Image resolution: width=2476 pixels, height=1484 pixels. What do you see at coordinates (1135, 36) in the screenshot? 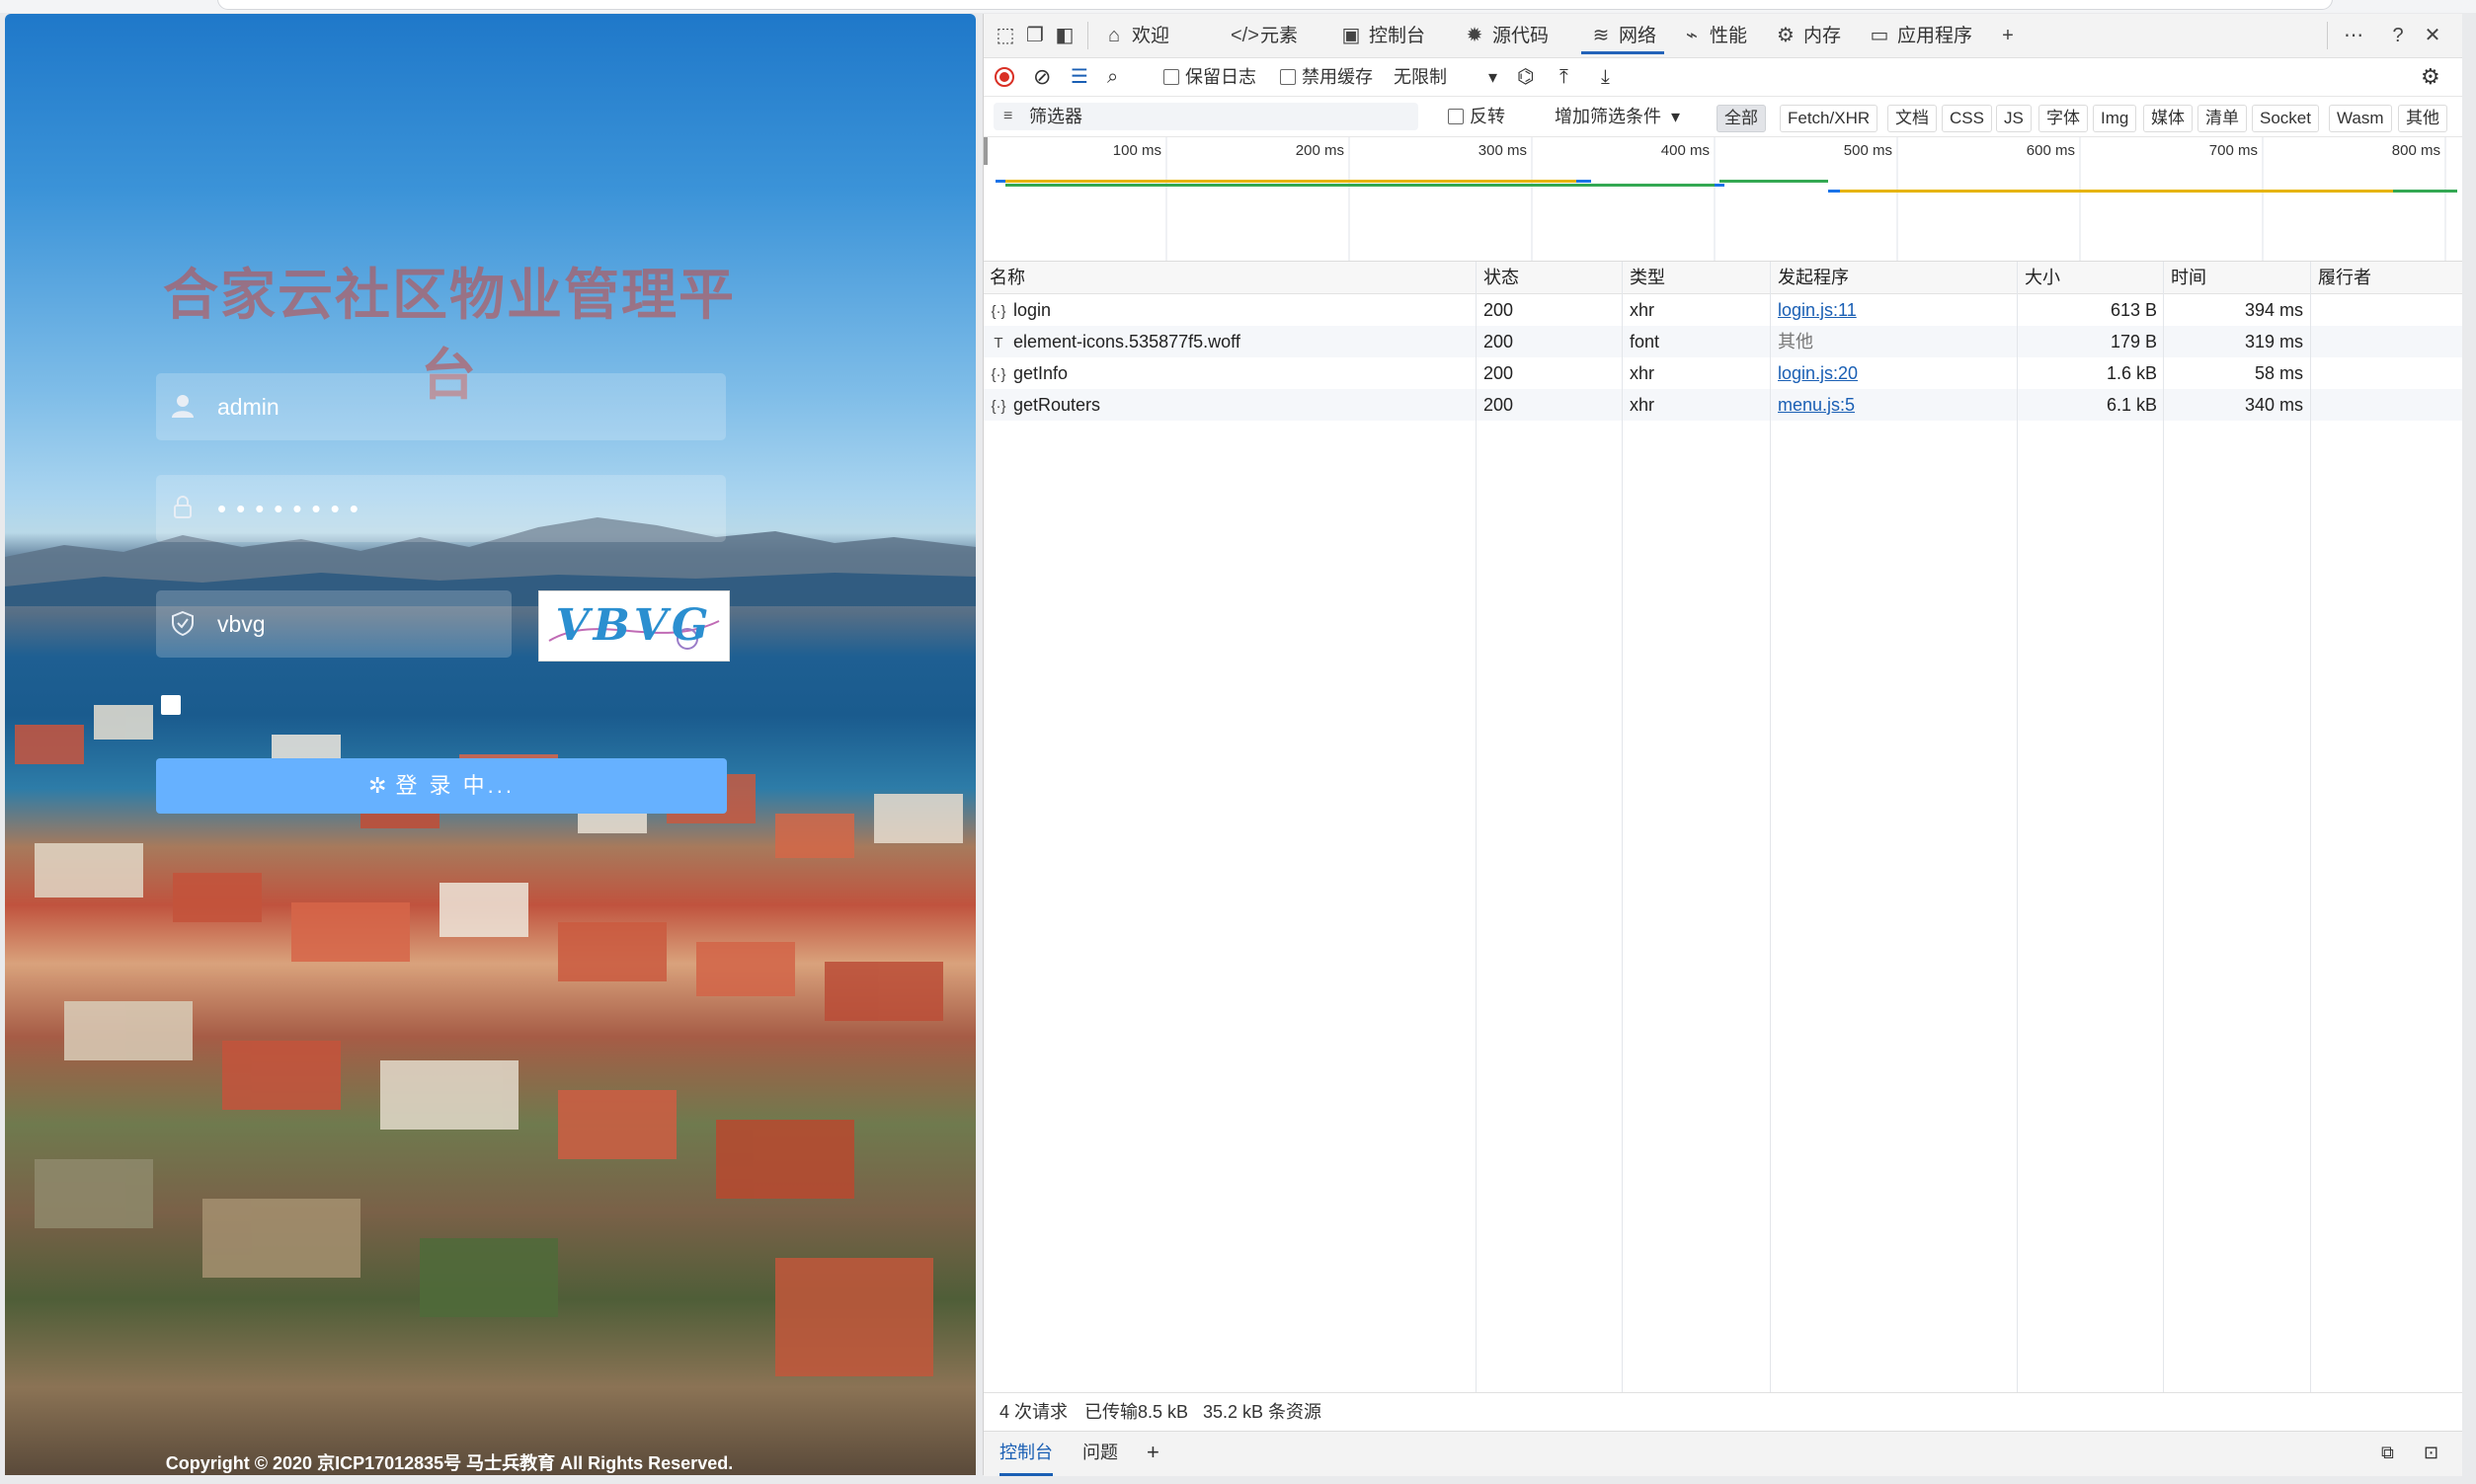
I see `tab-welcome: ⌂ 欢迎` at bounding box center [1135, 36].